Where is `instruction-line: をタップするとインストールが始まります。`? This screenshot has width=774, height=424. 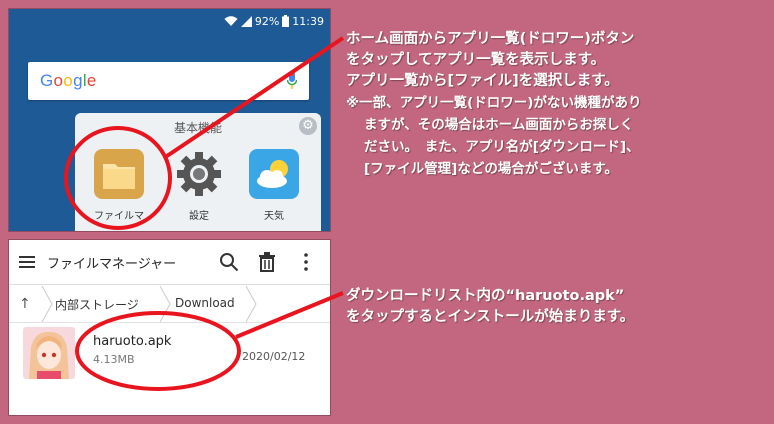
instruction-line: をタップするとインストールが始まります。 is located at coordinates (490, 317).